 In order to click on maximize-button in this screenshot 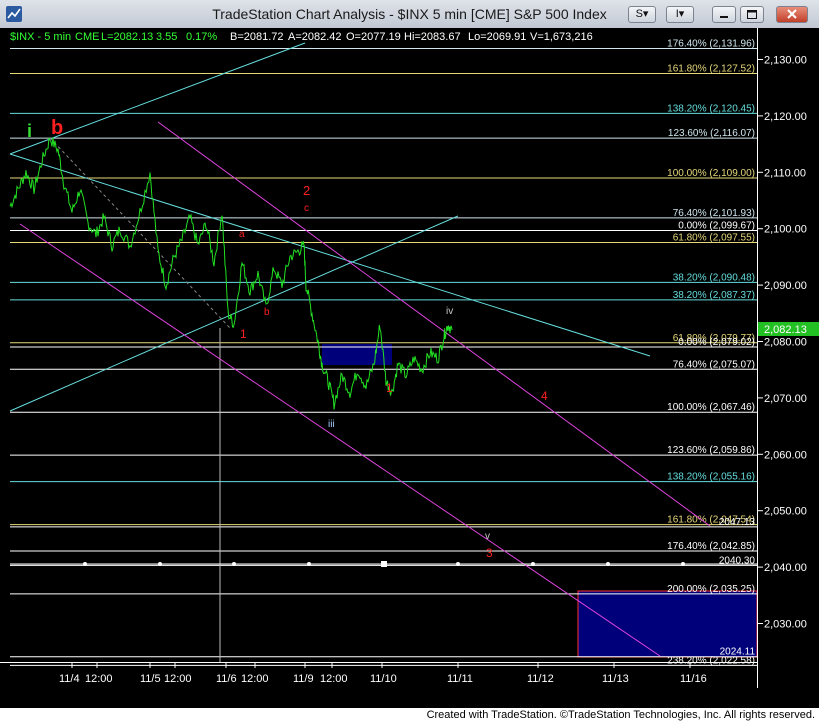, I will do `click(752, 14)`.